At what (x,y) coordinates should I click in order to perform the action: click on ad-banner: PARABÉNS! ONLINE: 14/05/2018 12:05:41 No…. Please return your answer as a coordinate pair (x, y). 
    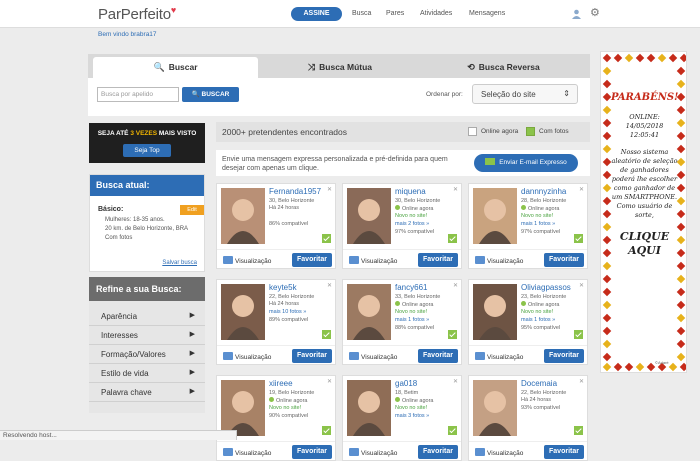
    Looking at the image, I should click on (643, 212).